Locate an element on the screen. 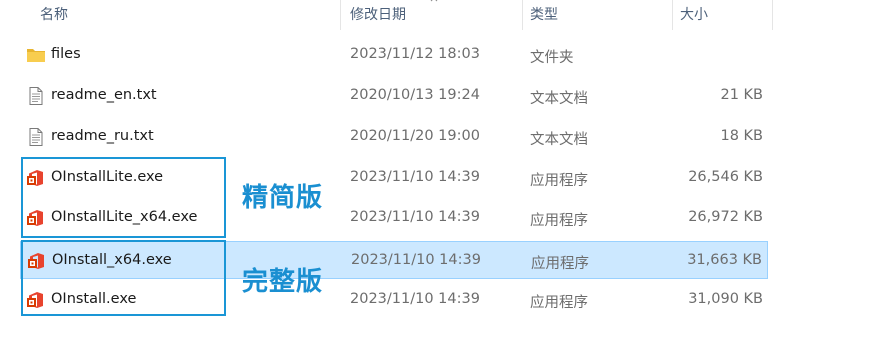 The height and width of the screenshot is (342, 876). file-type: 文件夹 is located at coordinates (552, 58).